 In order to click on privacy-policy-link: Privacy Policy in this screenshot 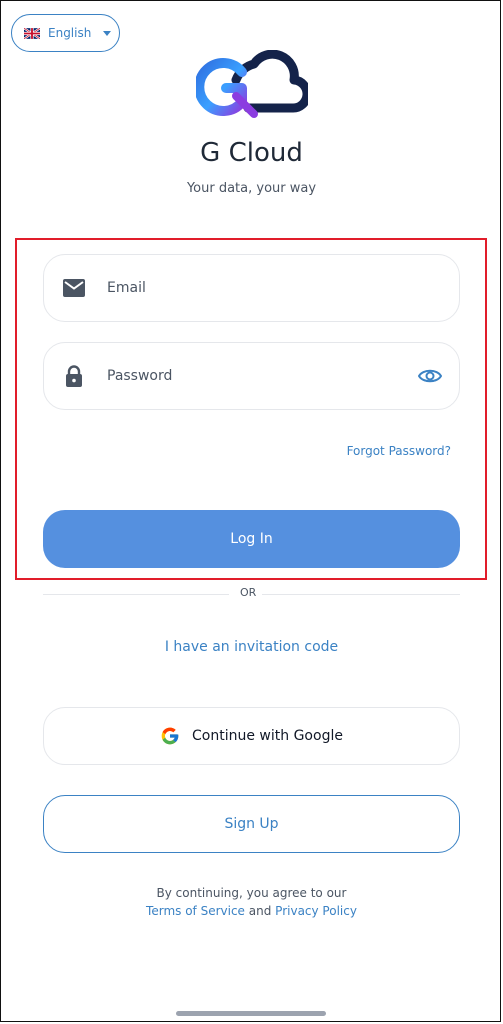, I will do `click(316, 911)`.